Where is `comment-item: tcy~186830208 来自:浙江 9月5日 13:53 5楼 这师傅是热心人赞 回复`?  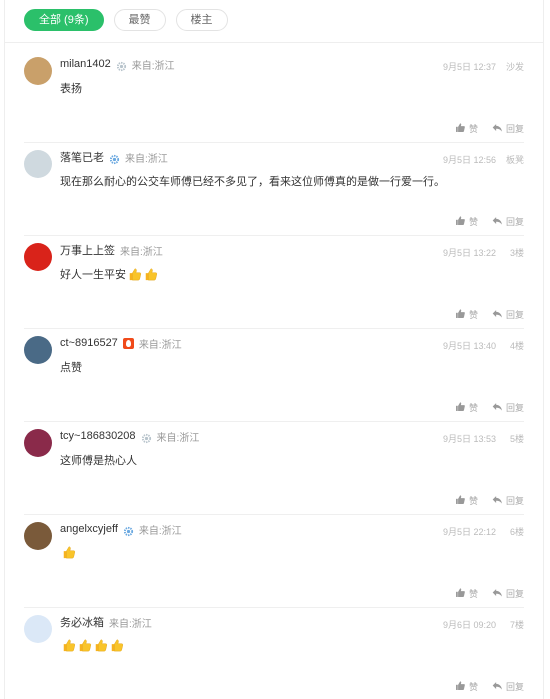 comment-item: tcy~186830208 来自:浙江 9月5日 13:53 5楼 这师傅是热心人赞 回复 is located at coordinates (274, 469).